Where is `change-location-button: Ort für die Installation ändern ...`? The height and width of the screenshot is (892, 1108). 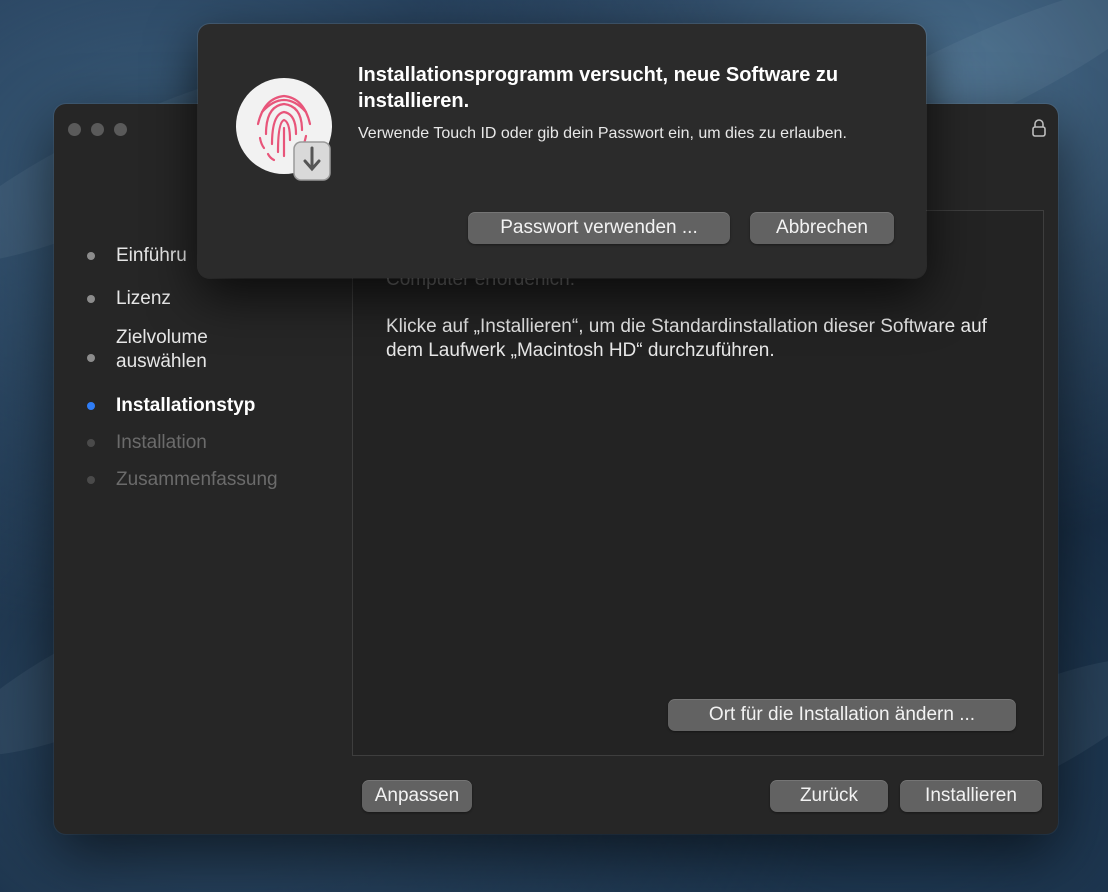
change-location-button: Ort für die Installation ändern ... is located at coordinates (842, 715).